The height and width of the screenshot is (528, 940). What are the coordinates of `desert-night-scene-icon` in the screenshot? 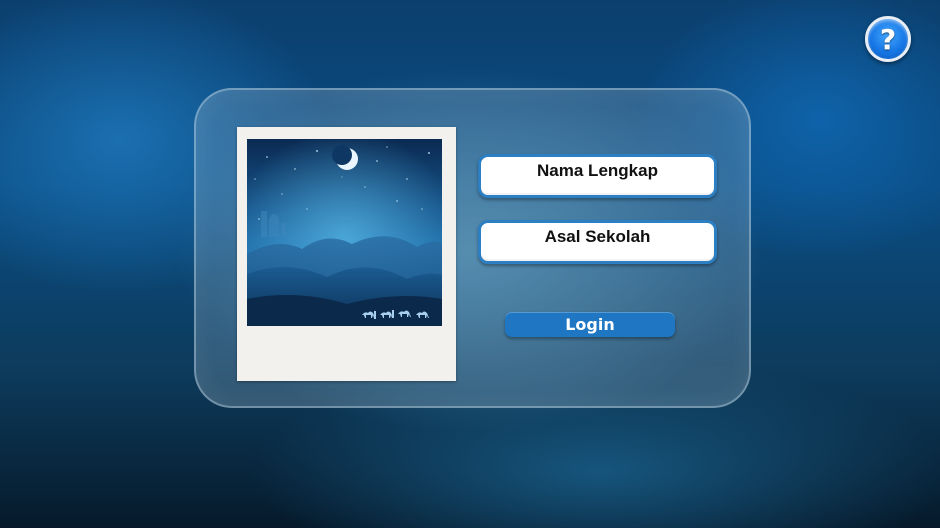 It's located at (344, 232).